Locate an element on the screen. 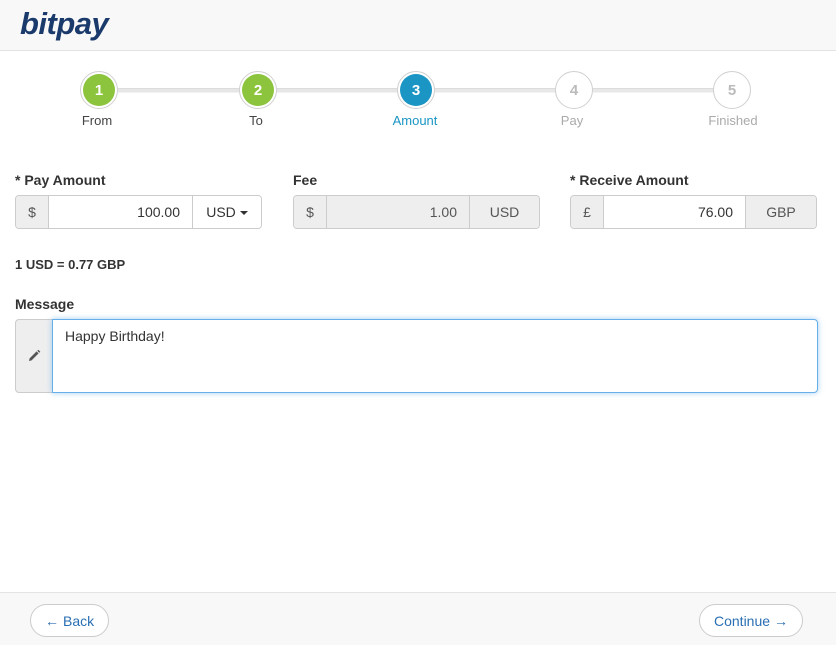 The height and width of the screenshot is (645, 836). caret-down-icon is located at coordinates (243, 213).